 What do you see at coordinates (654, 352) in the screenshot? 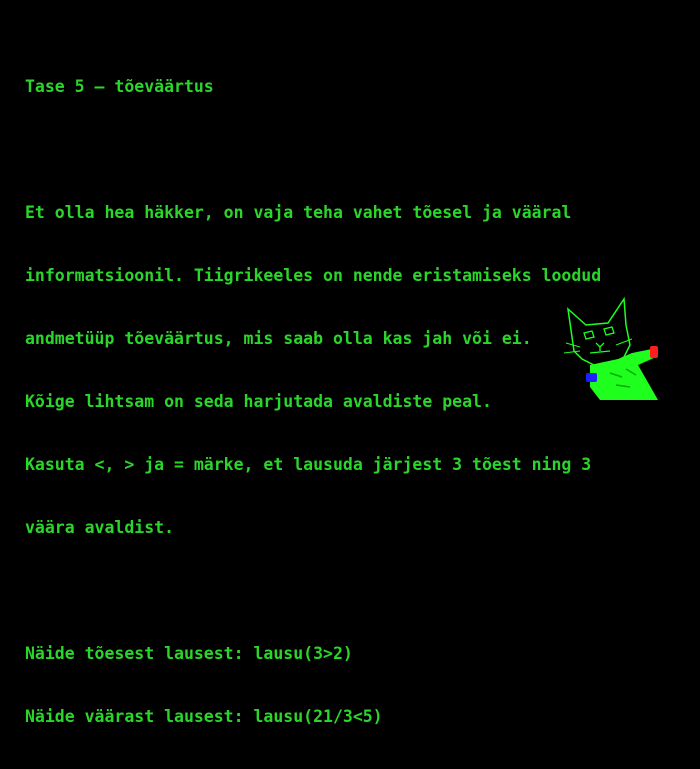
I see `cat-hand-red` at bounding box center [654, 352].